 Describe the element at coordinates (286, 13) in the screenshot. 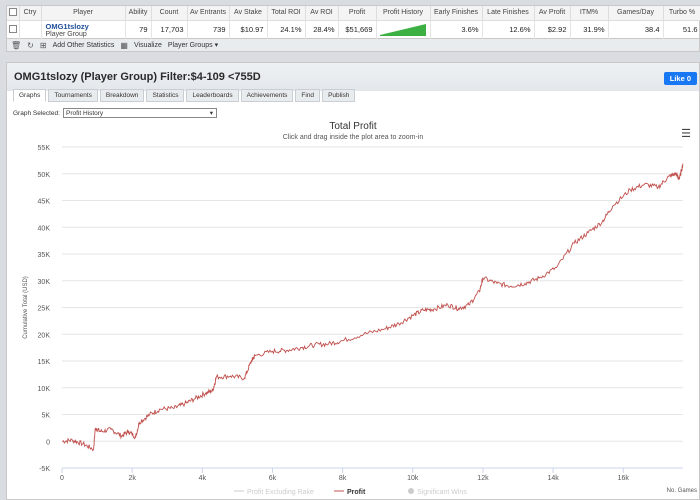

I see `col-total-roi: Total ROI` at that location.